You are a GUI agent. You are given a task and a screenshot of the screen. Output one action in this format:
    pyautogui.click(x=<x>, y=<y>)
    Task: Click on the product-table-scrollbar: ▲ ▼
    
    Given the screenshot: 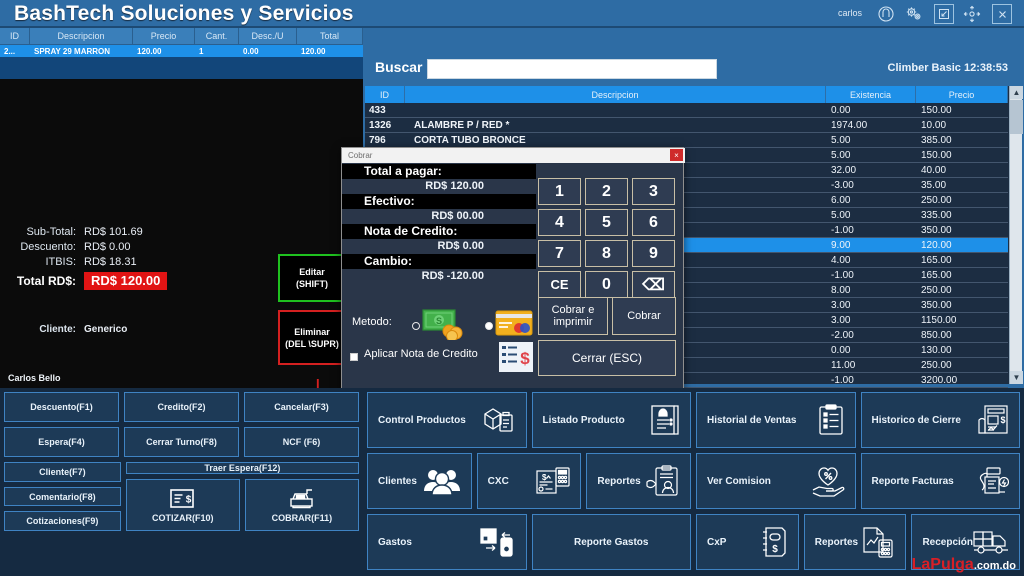 What is the action you would take?
    pyautogui.click(x=1016, y=235)
    